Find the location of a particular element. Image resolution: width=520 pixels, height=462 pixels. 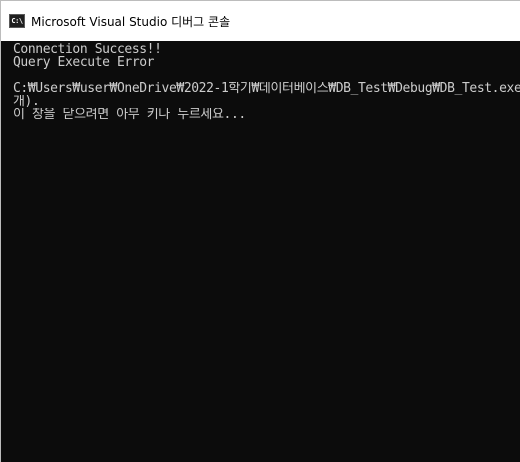

console-line-path-continuation: 개). is located at coordinates (26, 101).